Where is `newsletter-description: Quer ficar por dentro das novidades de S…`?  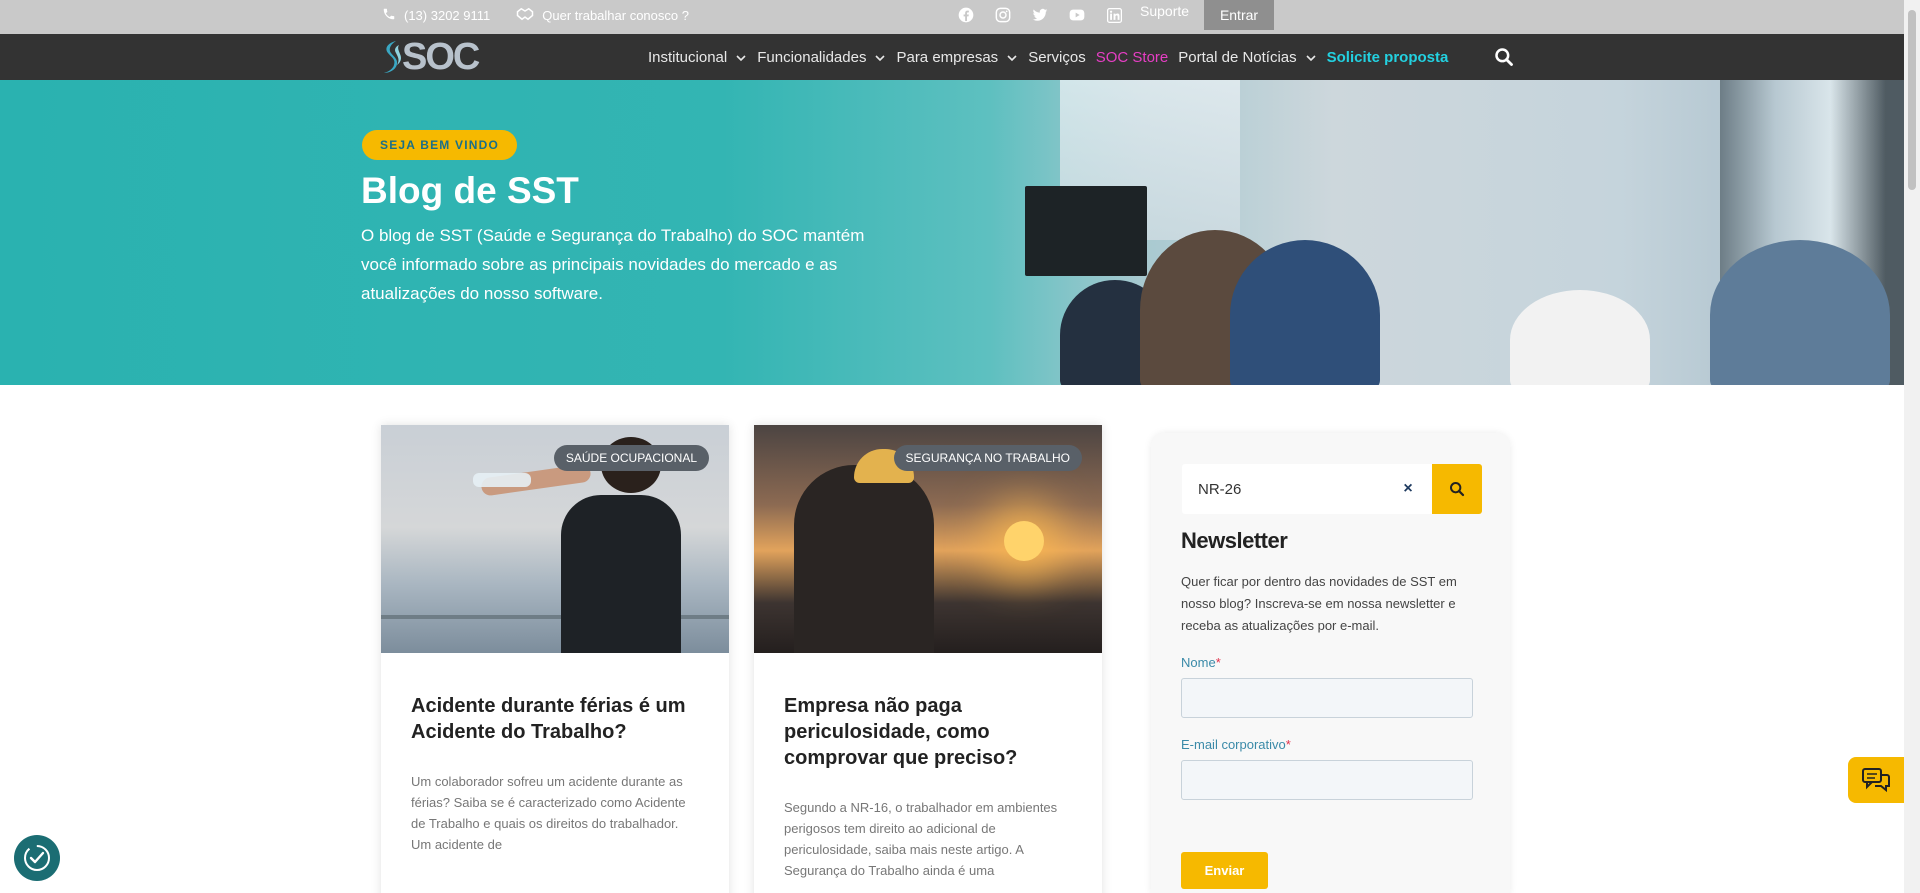
newsletter-description: Quer ficar por dentro das novidades de S… is located at coordinates (1319, 603).